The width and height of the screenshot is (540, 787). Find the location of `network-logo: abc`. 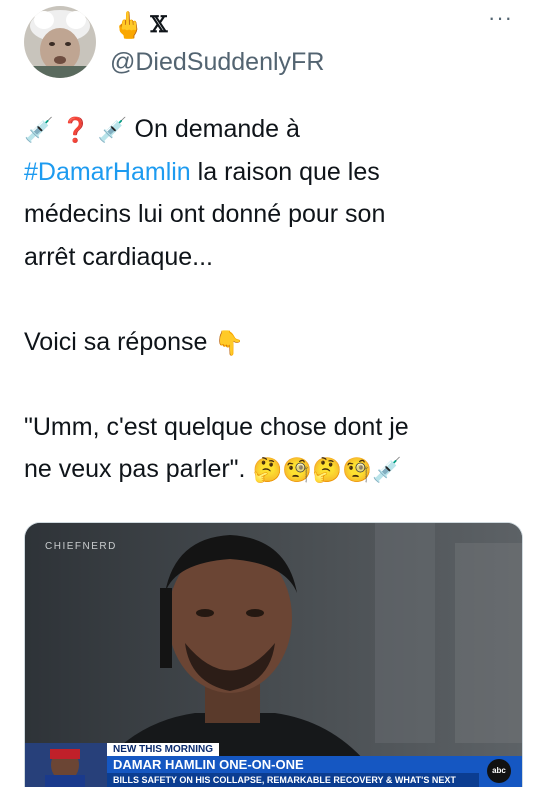

network-logo: abc is located at coordinates (500, 771).